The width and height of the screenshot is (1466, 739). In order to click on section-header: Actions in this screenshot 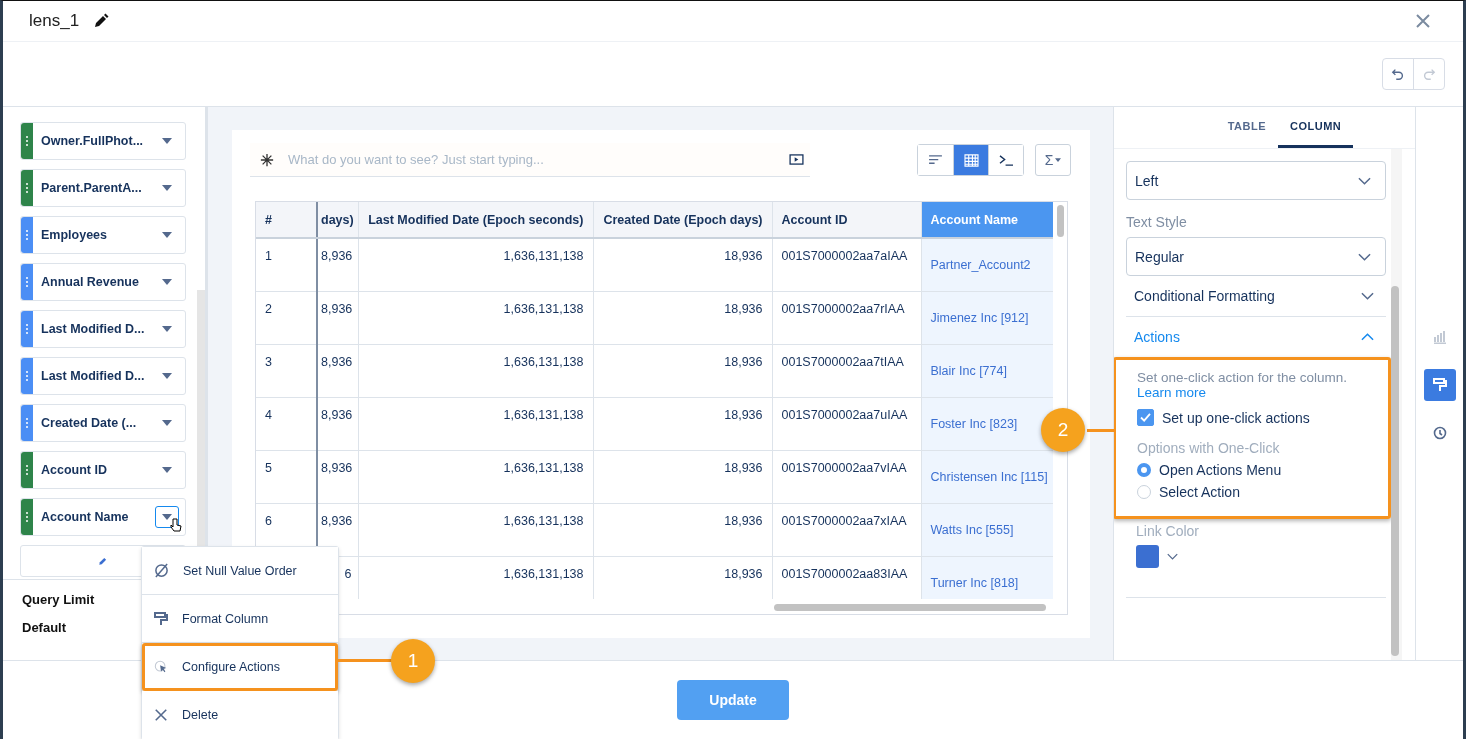, I will do `click(1256, 337)`.